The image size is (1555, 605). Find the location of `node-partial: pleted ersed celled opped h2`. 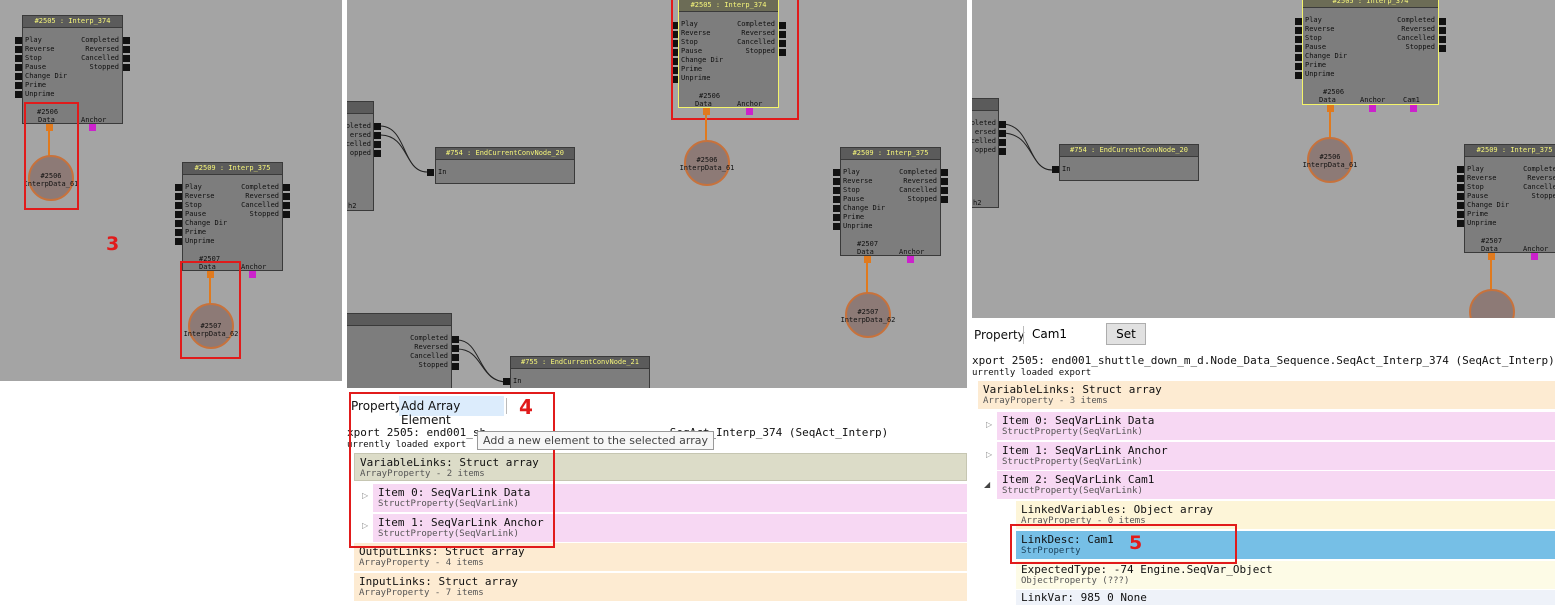

node-partial: pleted ersed celled opped h2 is located at coordinates (360, 156).